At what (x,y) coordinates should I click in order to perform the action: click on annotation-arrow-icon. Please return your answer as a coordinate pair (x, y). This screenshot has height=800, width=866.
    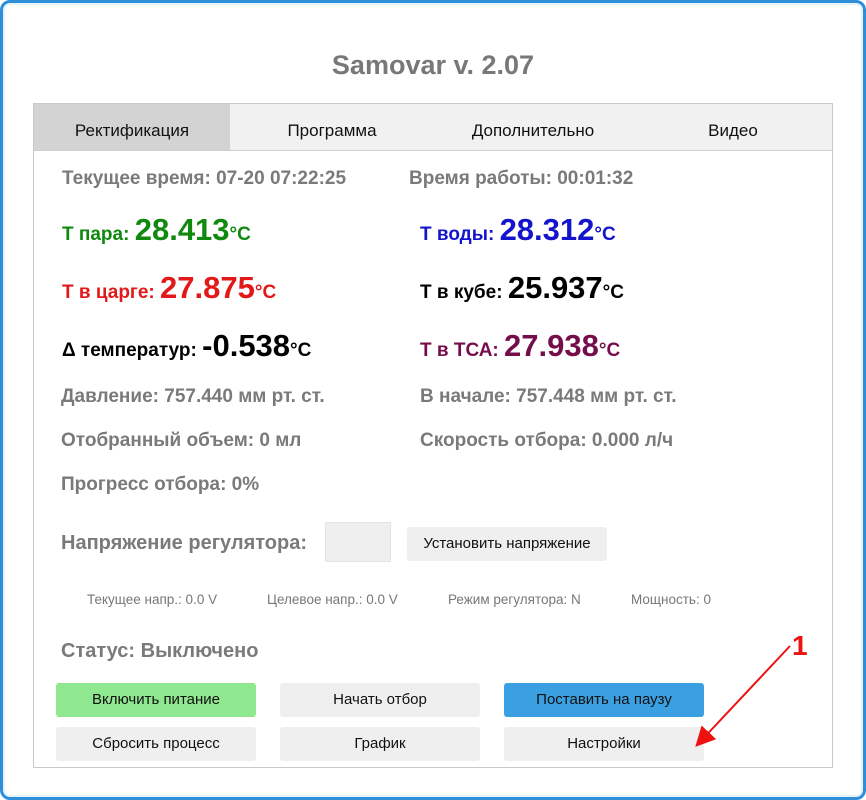
    Looking at the image, I should click on (743, 696).